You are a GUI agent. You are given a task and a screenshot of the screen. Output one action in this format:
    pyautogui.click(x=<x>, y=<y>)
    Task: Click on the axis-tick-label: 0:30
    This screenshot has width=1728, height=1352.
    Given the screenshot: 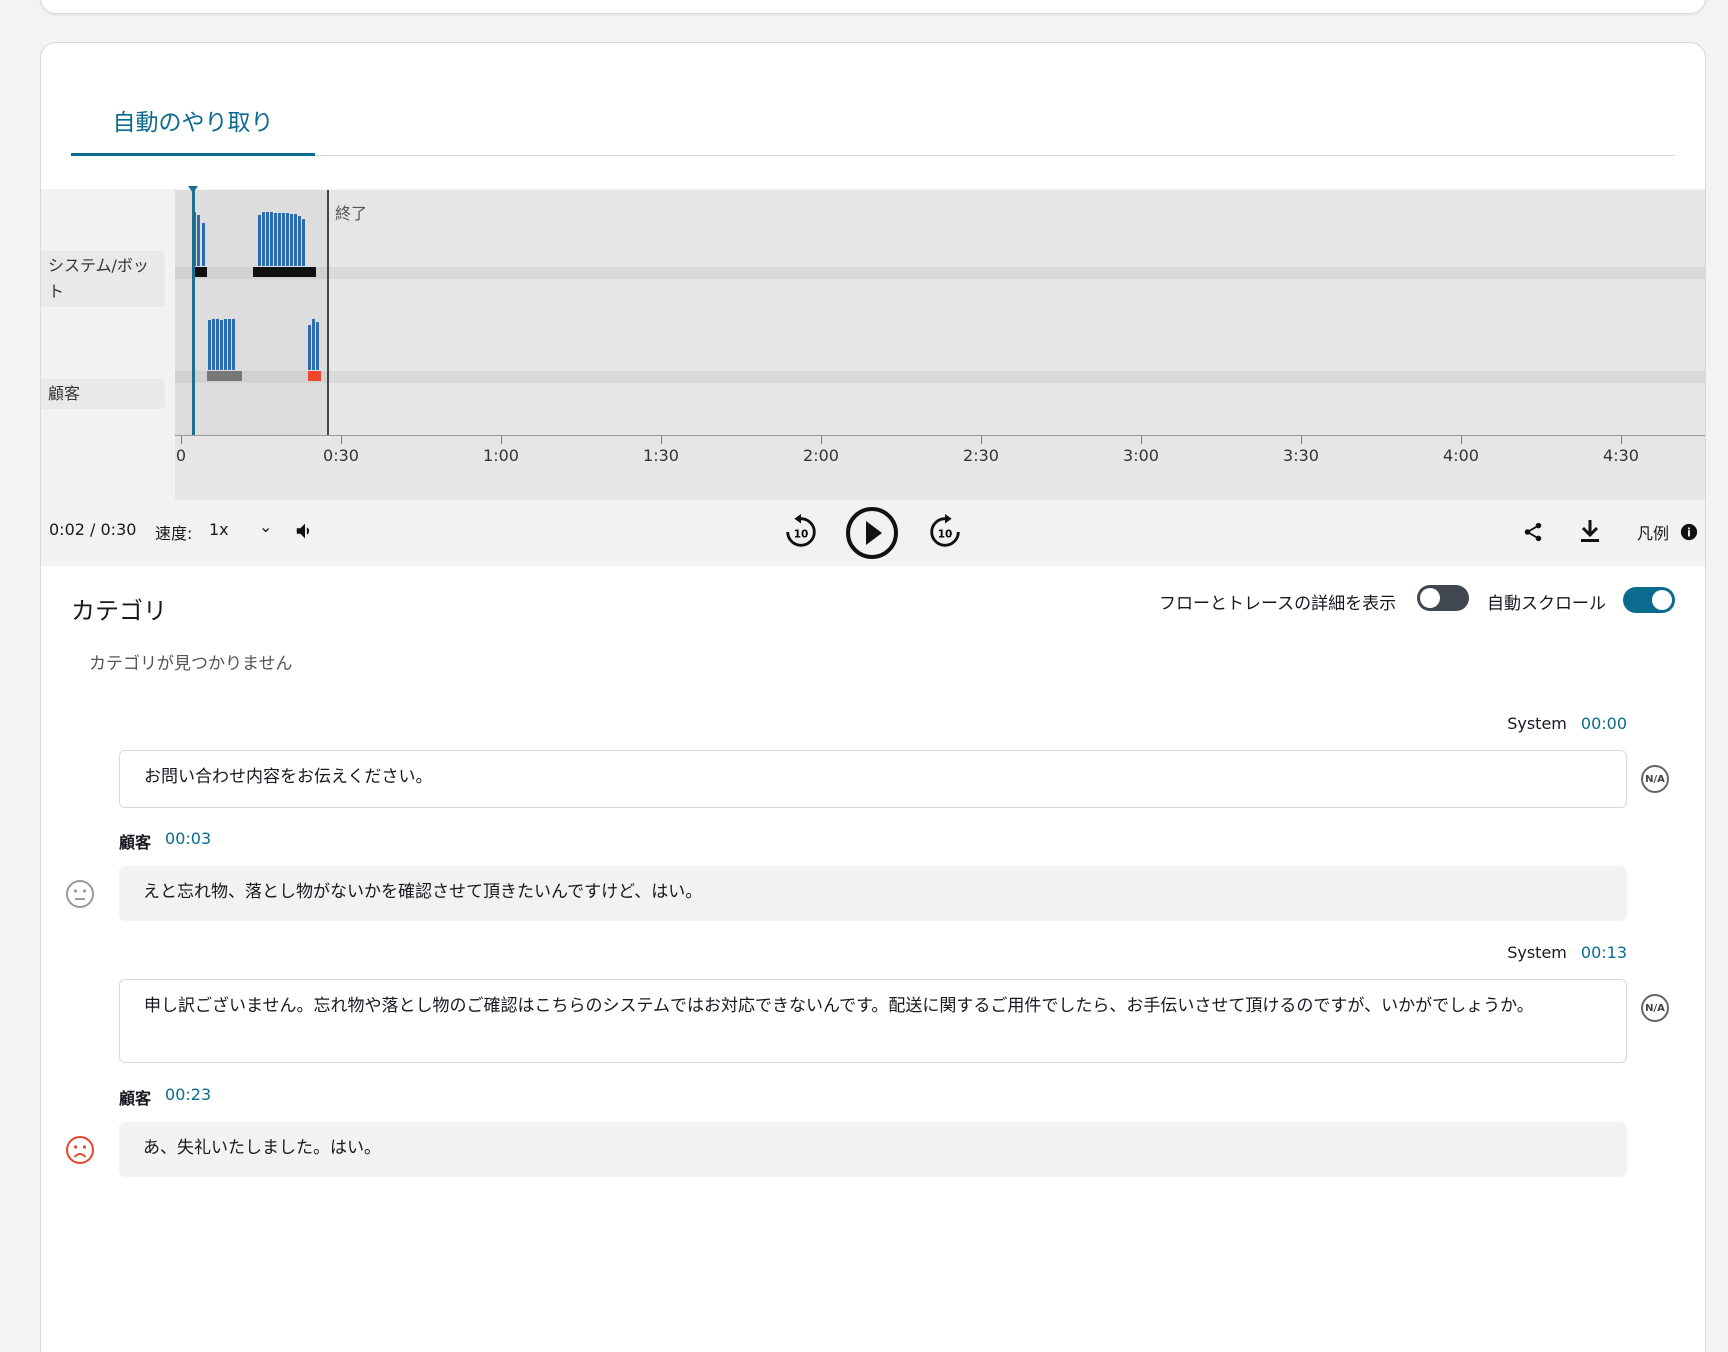 What is the action you would take?
    pyautogui.click(x=341, y=455)
    